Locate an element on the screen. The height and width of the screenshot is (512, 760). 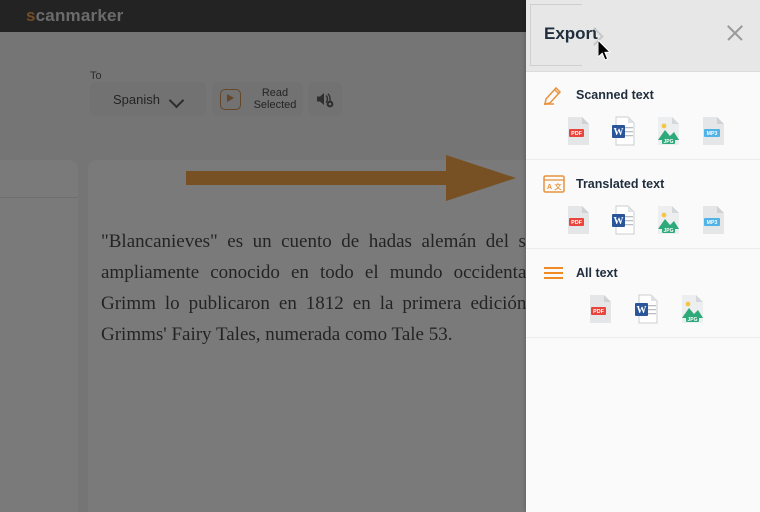
section-header: A 文 Translated text is located at coordinates (643, 184).